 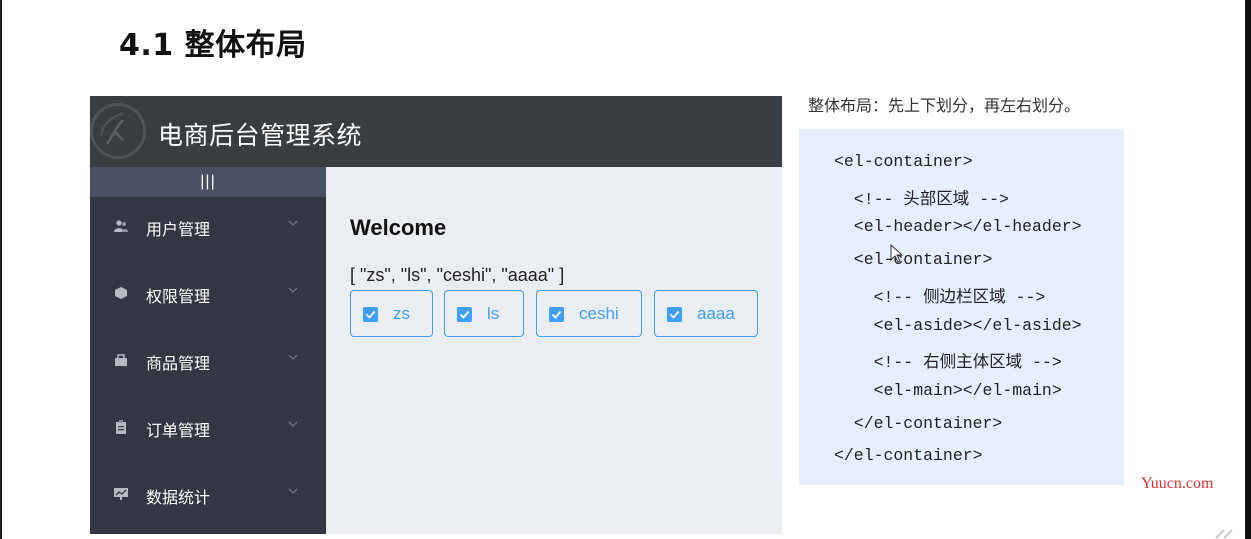 What do you see at coordinates (484, 313) in the screenshot?
I see `checkbox-ls: ls` at bounding box center [484, 313].